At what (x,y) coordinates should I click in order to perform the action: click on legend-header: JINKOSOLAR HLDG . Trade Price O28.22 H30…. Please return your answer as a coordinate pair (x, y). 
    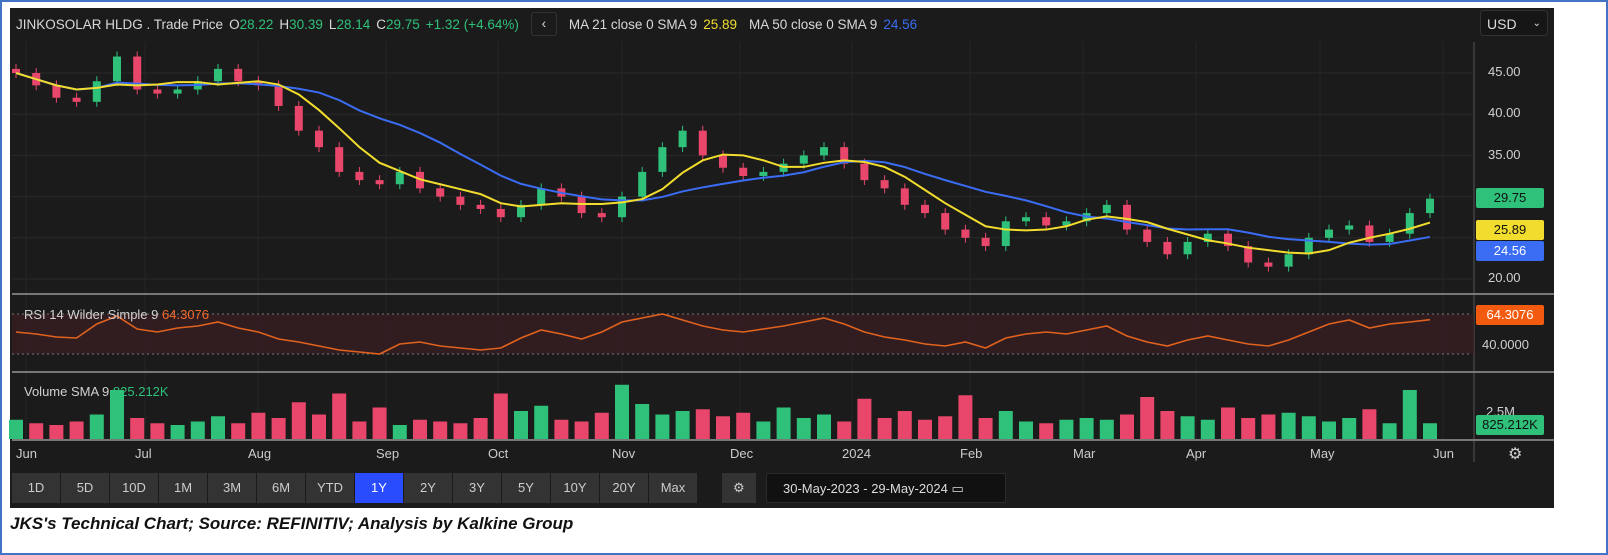
    Looking at the image, I should click on (466, 24).